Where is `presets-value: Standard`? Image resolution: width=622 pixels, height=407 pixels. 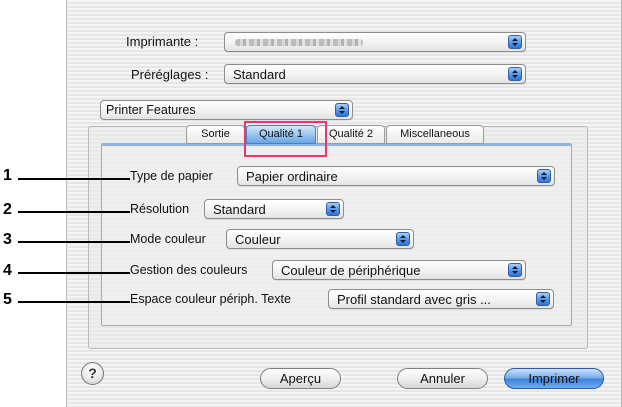
presets-value: Standard is located at coordinates (259, 74).